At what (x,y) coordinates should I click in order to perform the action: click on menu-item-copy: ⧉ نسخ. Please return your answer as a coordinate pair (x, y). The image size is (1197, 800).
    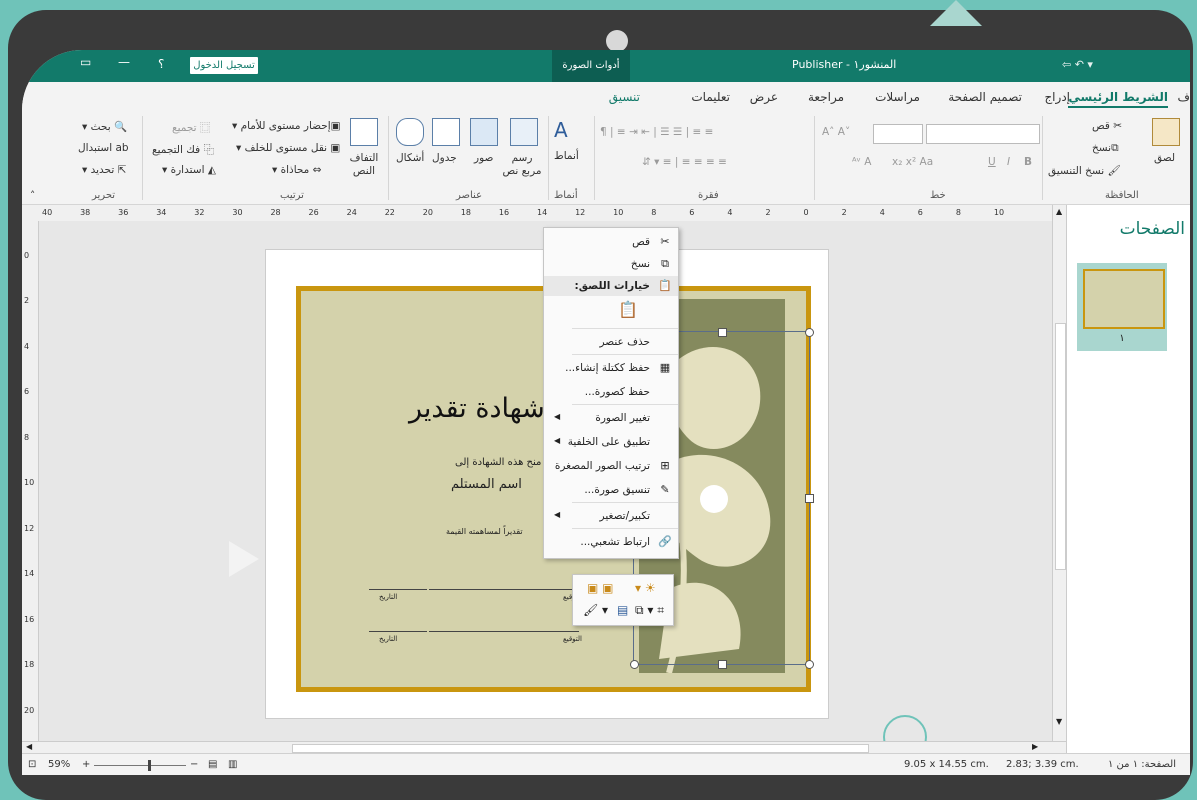
    Looking at the image, I should click on (611, 264).